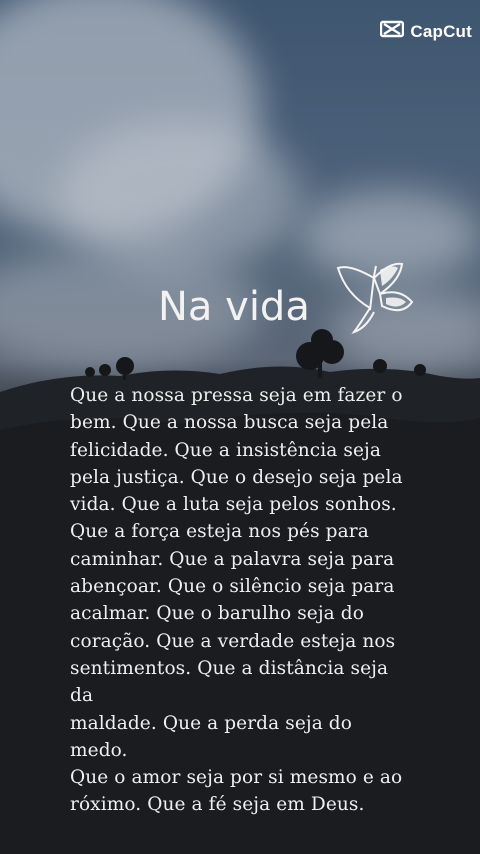 This screenshot has width=480, height=854. What do you see at coordinates (229, 668) in the screenshot?
I see `poem-line: sentimentos. Que a distância seja` at bounding box center [229, 668].